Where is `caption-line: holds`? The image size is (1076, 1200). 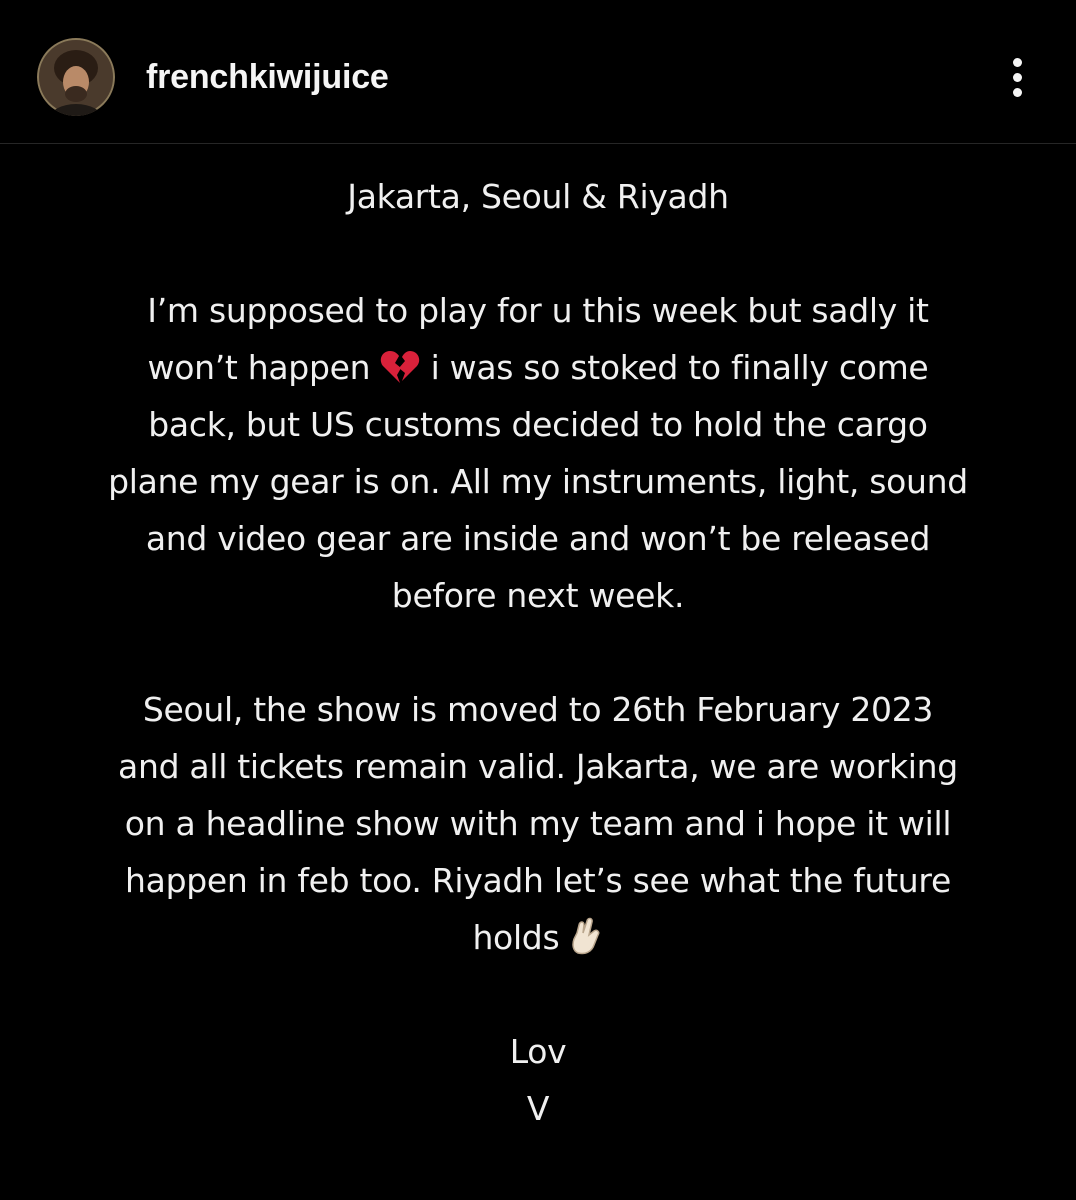
caption-line: holds is located at coordinates (538, 937).